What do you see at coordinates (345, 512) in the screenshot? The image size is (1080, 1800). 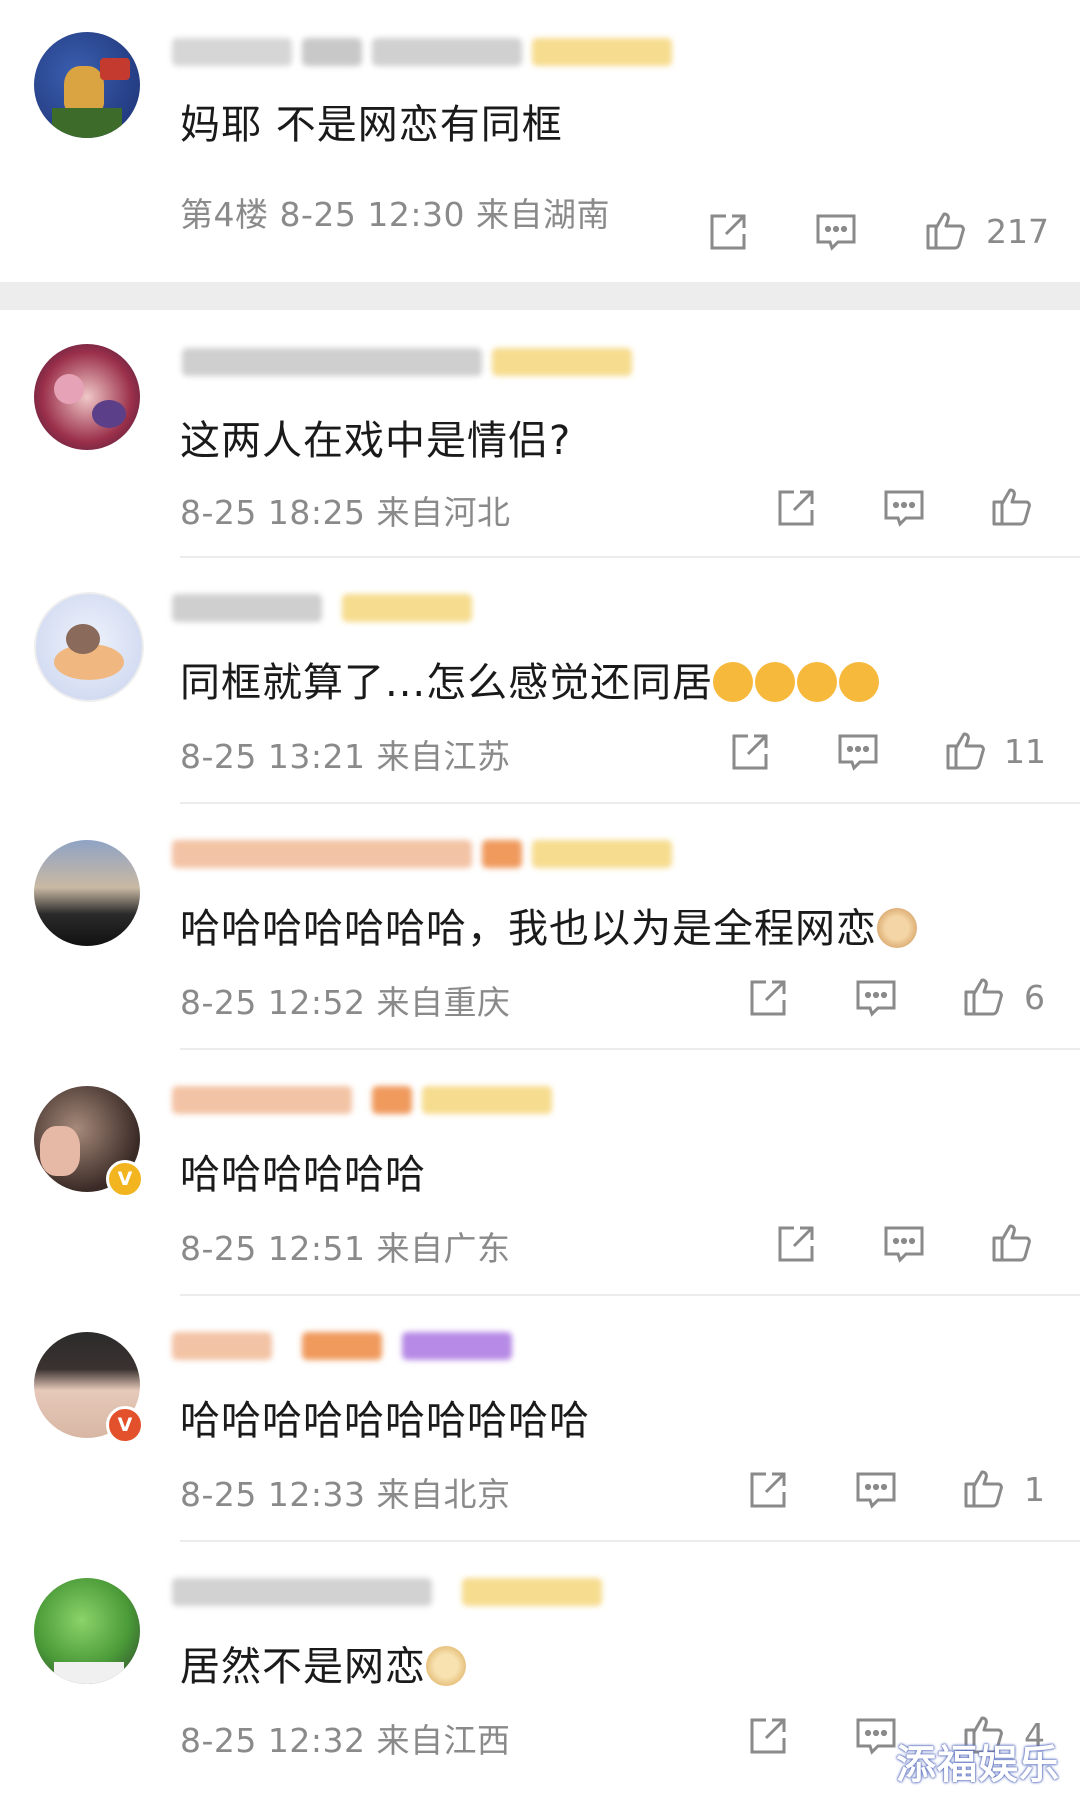 I see `comment-meta: 8-25 18:25 来自河北` at bounding box center [345, 512].